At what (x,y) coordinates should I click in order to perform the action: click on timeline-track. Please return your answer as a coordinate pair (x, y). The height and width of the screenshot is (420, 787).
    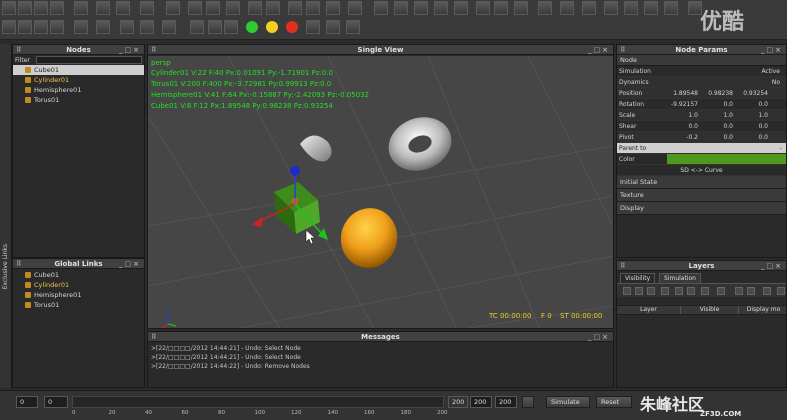
    Looking at the image, I should click on (258, 402).